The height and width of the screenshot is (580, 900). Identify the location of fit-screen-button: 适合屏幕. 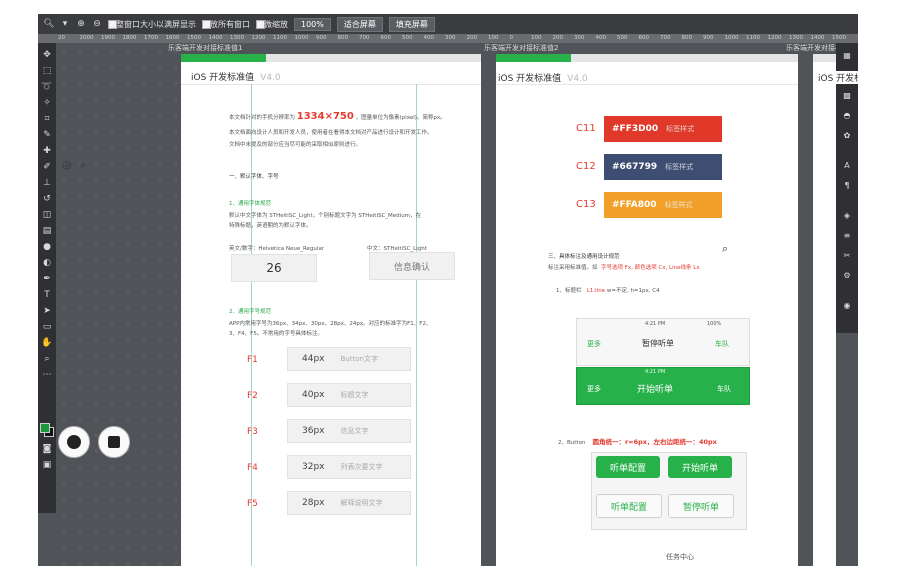
(359, 24).